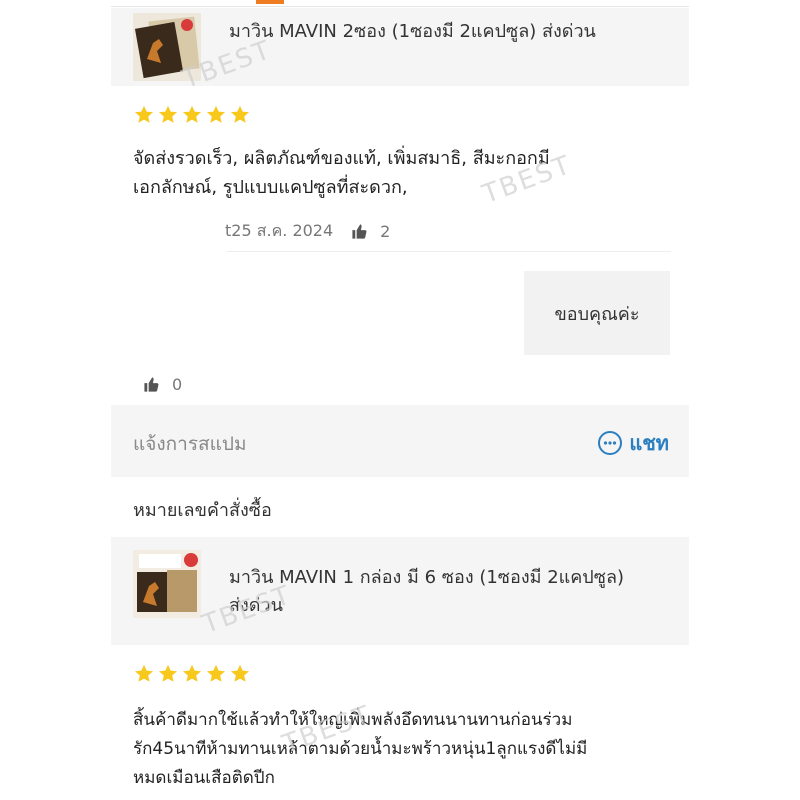 This screenshot has height=800, width=800. What do you see at coordinates (270, 2) in the screenshot?
I see `tab-indicator` at bounding box center [270, 2].